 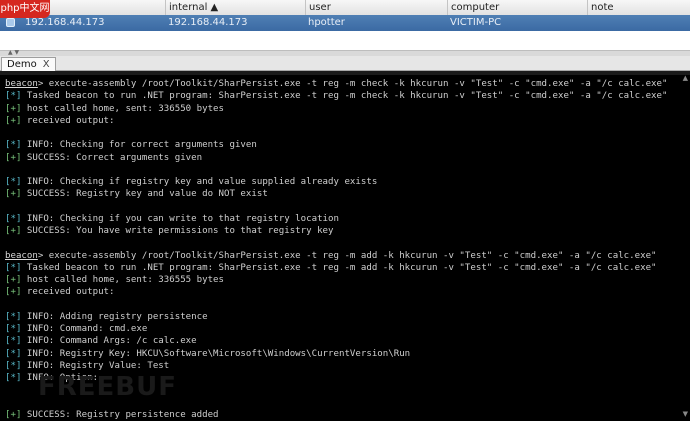 What do you see at coordinates (123, 280) in the screenshot?
I see `console-line-text: host called home, sent: 336555 bytes` at bounding box center [123, 280].